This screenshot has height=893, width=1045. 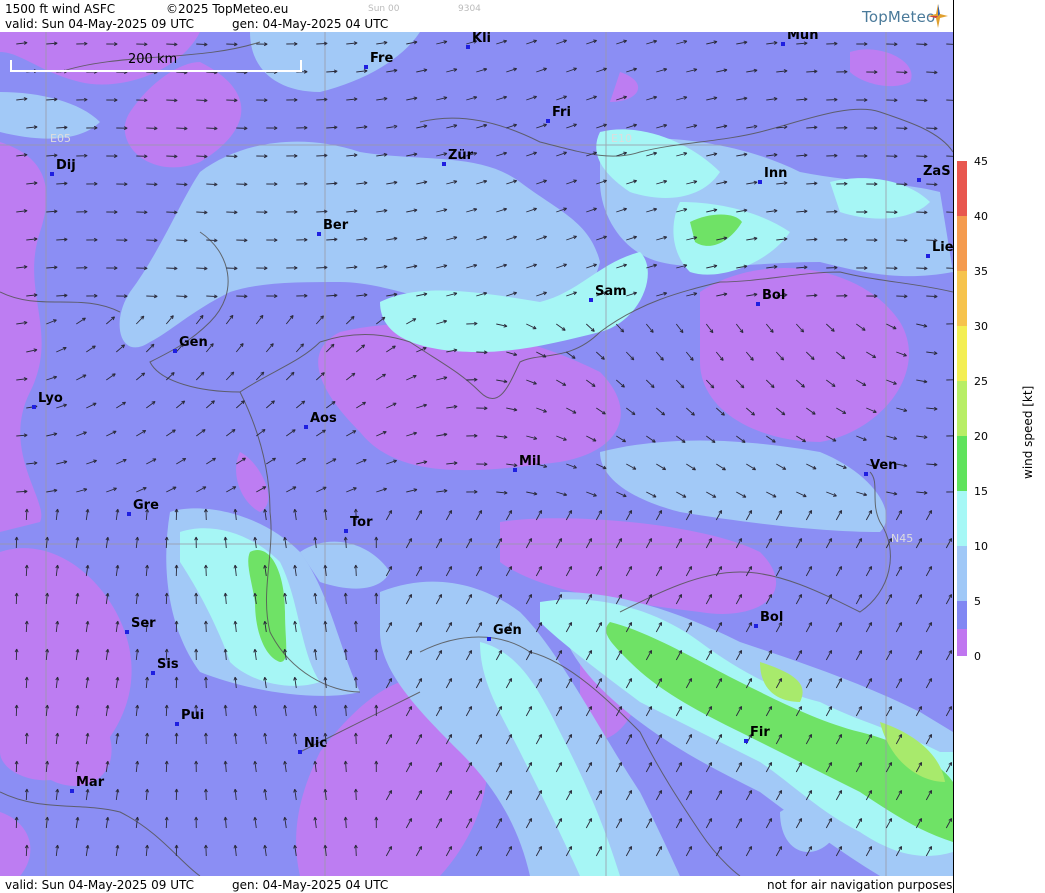 What do you see at coordinates (323, 418) in the screenshot?
I see `city-name: Aos` at bounding box center [323, 418].